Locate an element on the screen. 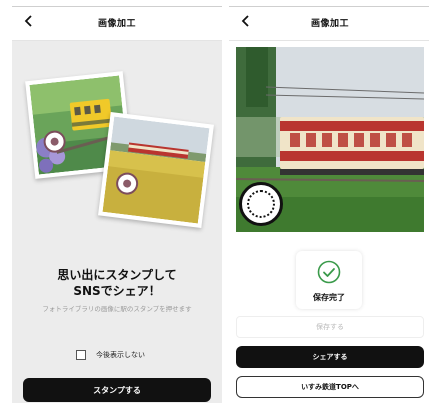 The height and width of the screenshot is (403, 429). headline: 思い出にスタンプして SNSでシェア！ is located at coordinates (117, 283).